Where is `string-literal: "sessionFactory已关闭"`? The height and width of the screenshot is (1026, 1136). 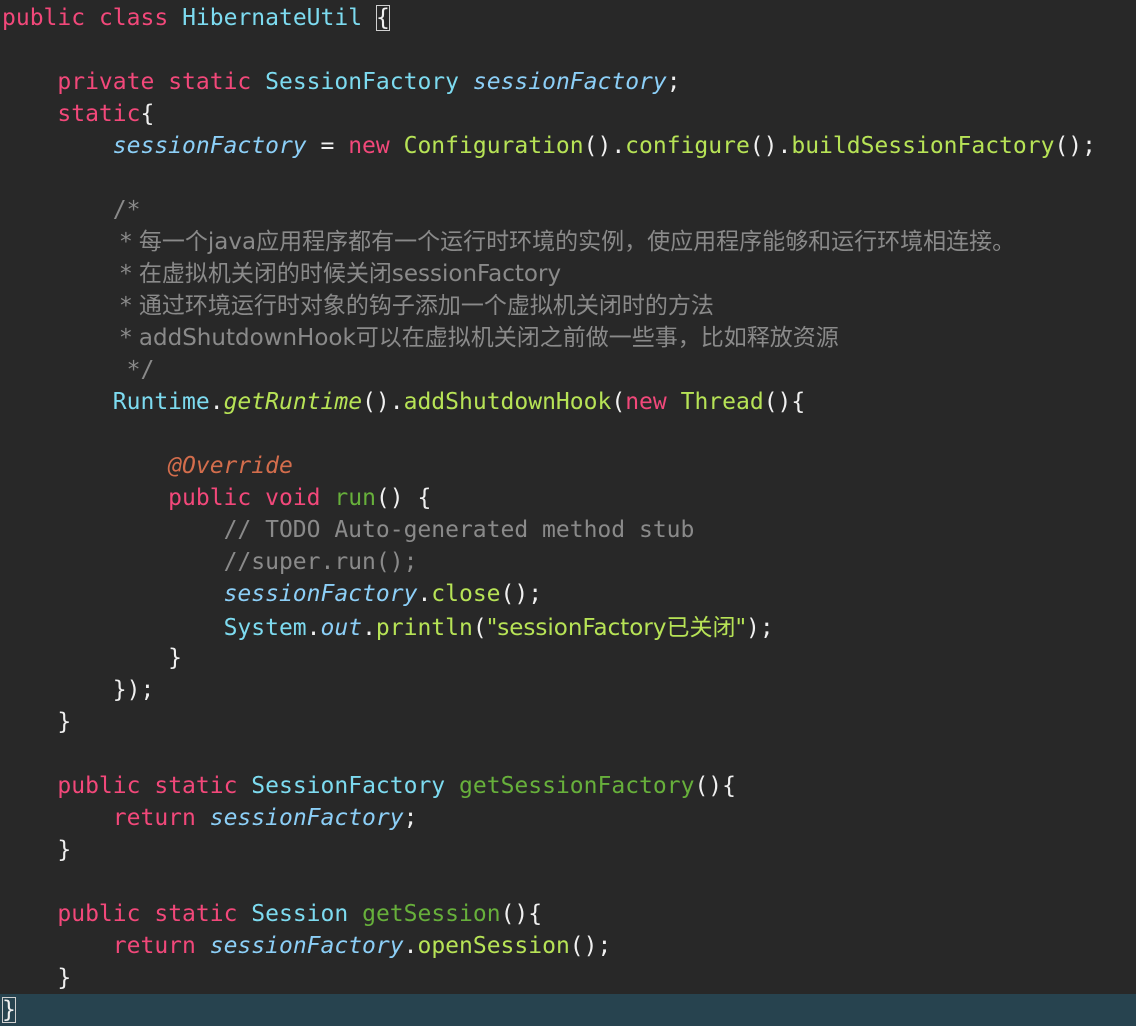
string-literal: "sessionFactory已关闭" is located at coordinates (616, 628).